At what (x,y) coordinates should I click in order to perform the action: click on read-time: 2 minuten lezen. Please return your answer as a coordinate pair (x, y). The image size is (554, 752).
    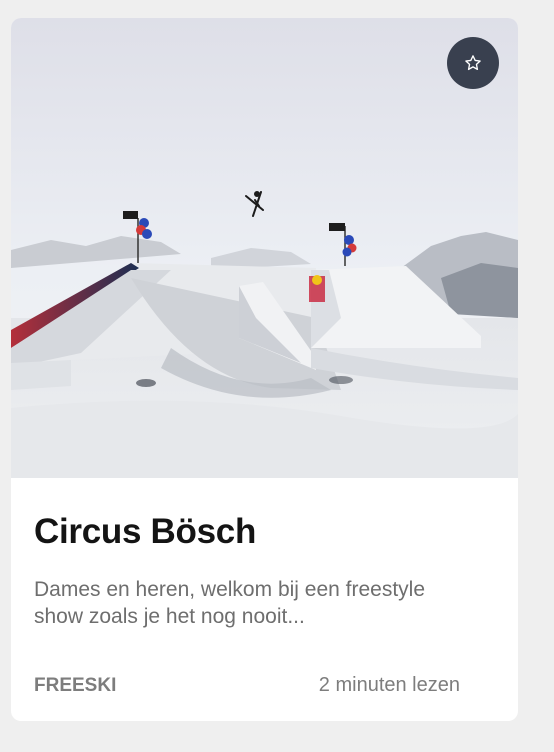
    Looking at the image, I should click on (389, 685).